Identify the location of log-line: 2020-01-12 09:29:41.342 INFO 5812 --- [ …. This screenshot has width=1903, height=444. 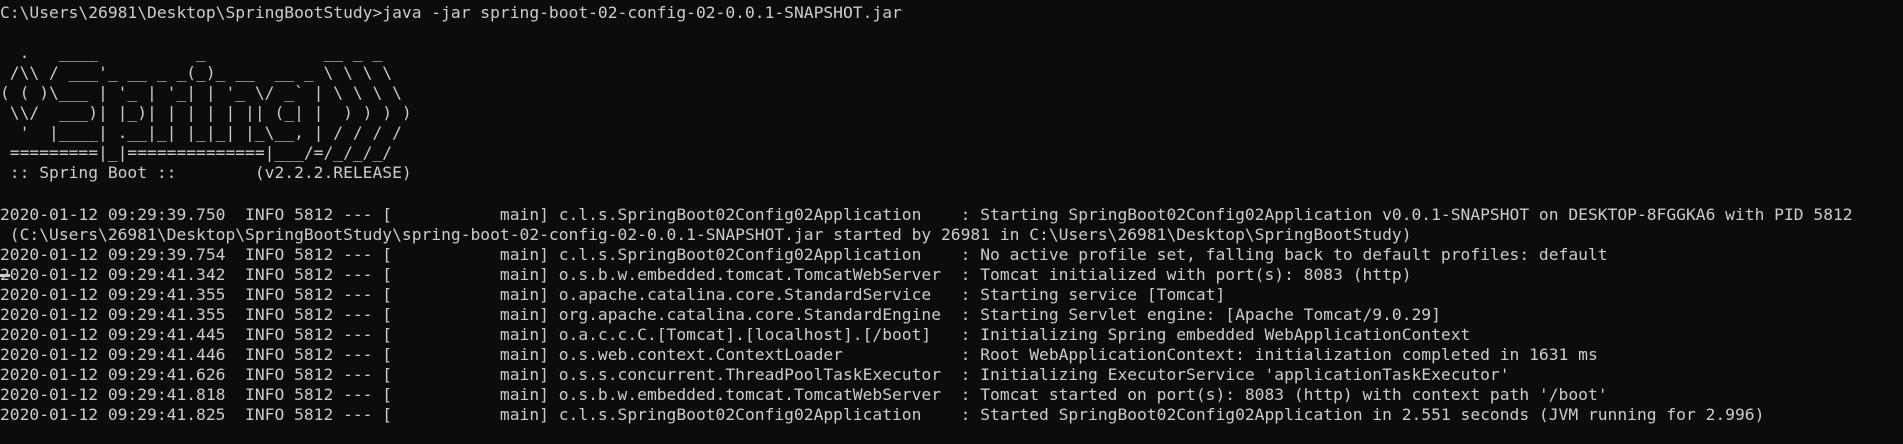
(706, 274).